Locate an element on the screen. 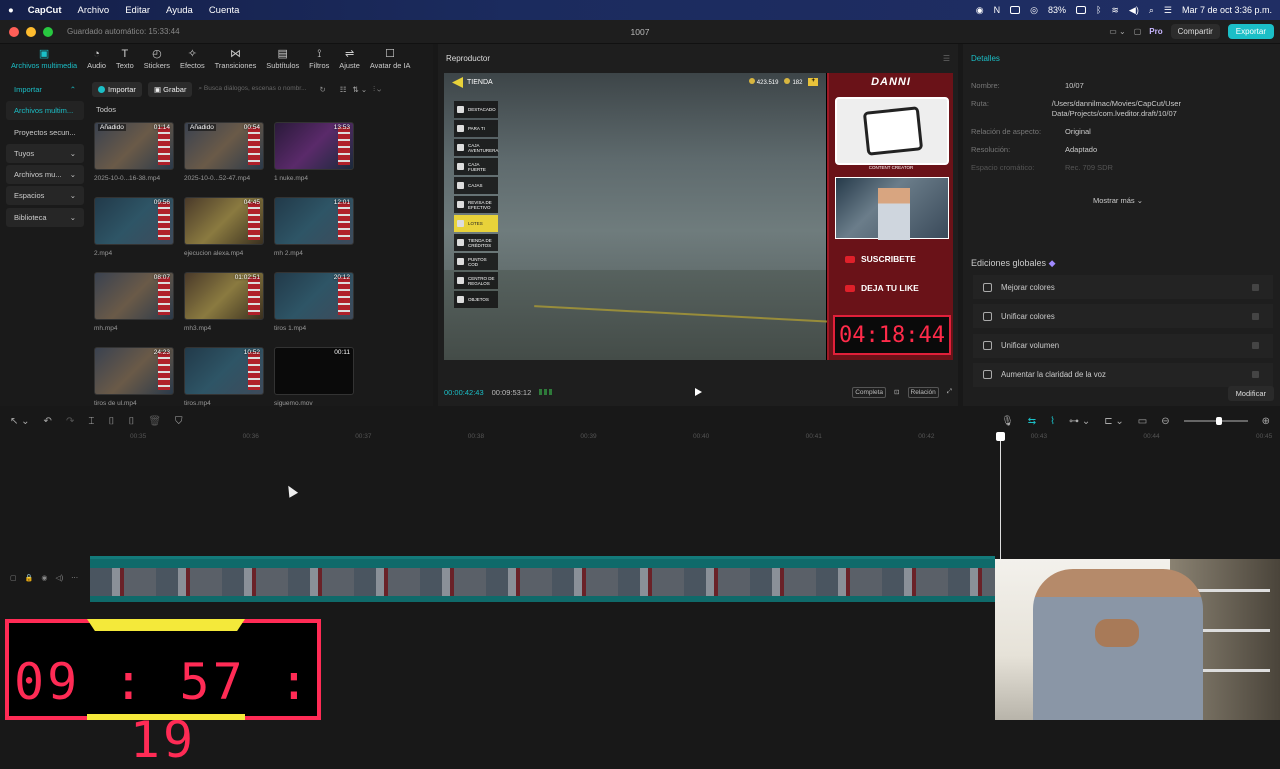 This screenshot has width=1280, height=769. global-edit-item: Unificar colores is located at coordinates (1123, 316).